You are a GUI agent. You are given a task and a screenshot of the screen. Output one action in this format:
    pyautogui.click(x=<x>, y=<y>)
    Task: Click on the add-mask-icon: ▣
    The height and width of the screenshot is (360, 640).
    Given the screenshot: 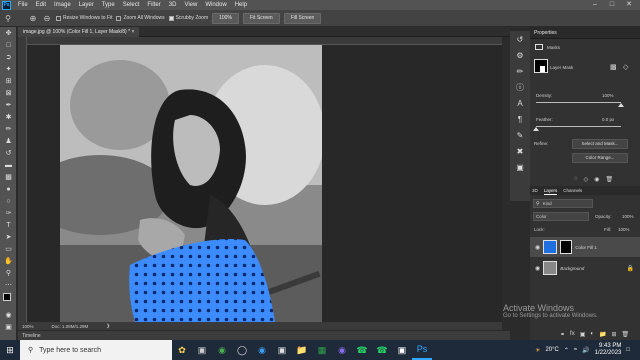 What is the action you would take?
    pyautogui.click(x=583, y=334)
    